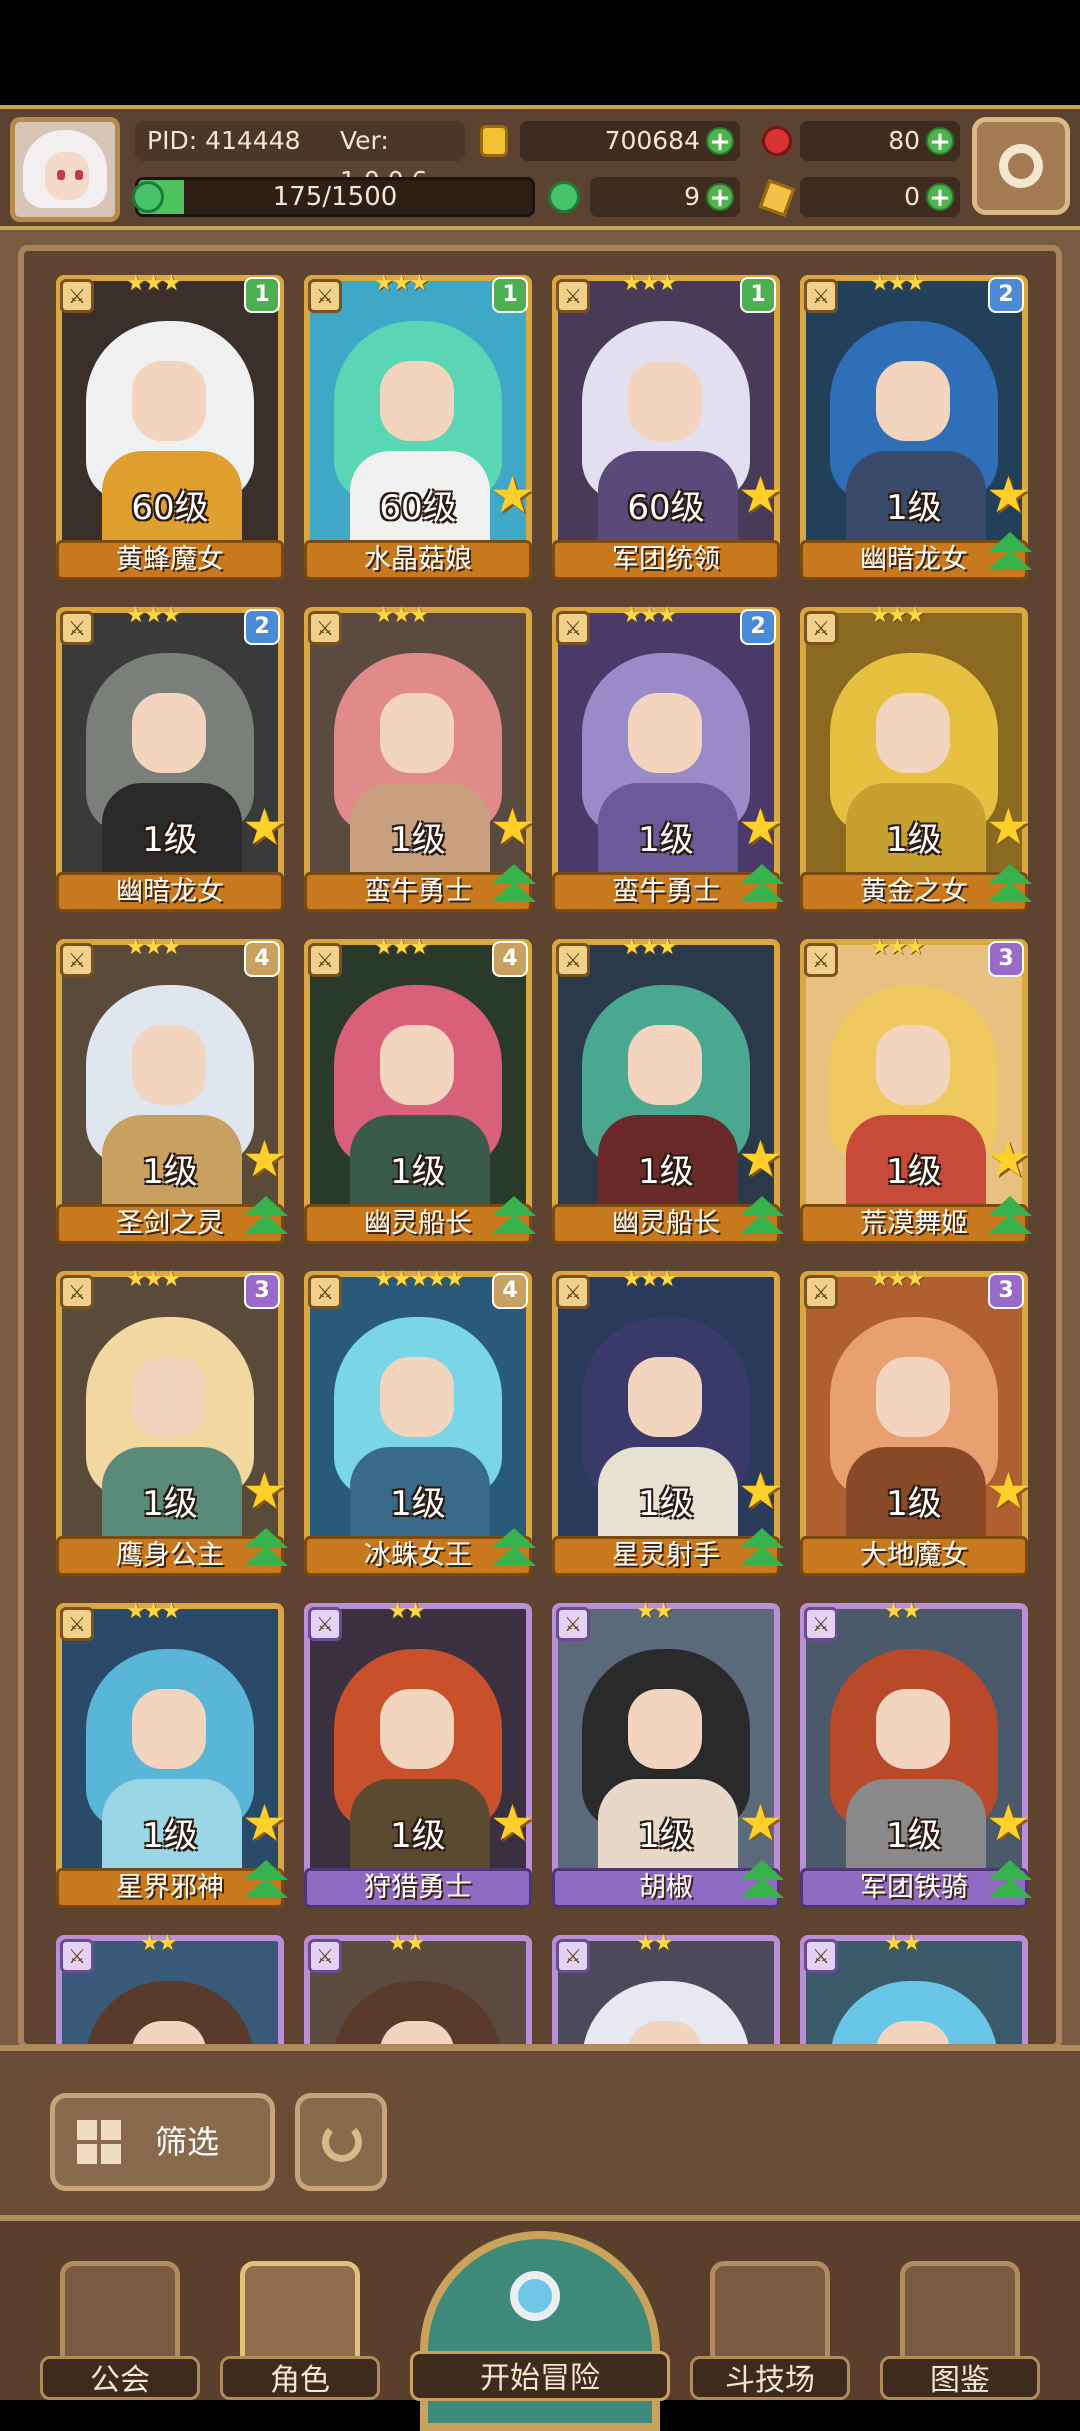 Image resolution: width=1080 pixels, height=2431 pixels. What do you see at coordinates (120, 2331) in the screenshot?
I see `nav-guild: 公会` at bounding box center [120, 2331].